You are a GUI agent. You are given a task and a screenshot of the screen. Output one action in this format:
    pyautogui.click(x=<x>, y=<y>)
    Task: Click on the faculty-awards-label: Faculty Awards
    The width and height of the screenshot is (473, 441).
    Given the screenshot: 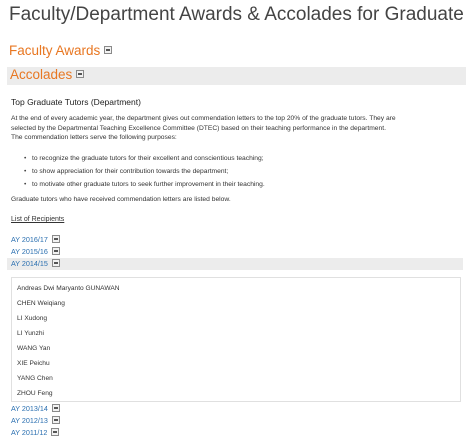 What is the action you would take?
    pyautogui.click(x=55, y=50)
    